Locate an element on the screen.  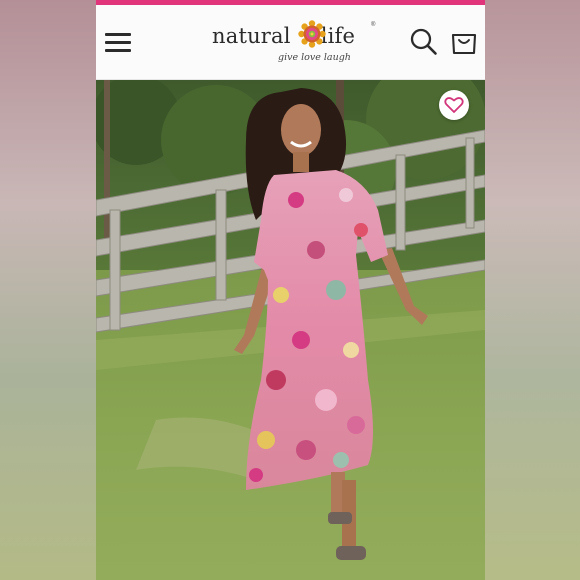
brand-logo: natural life ® give love laugh is located at coordinates (294, 43).